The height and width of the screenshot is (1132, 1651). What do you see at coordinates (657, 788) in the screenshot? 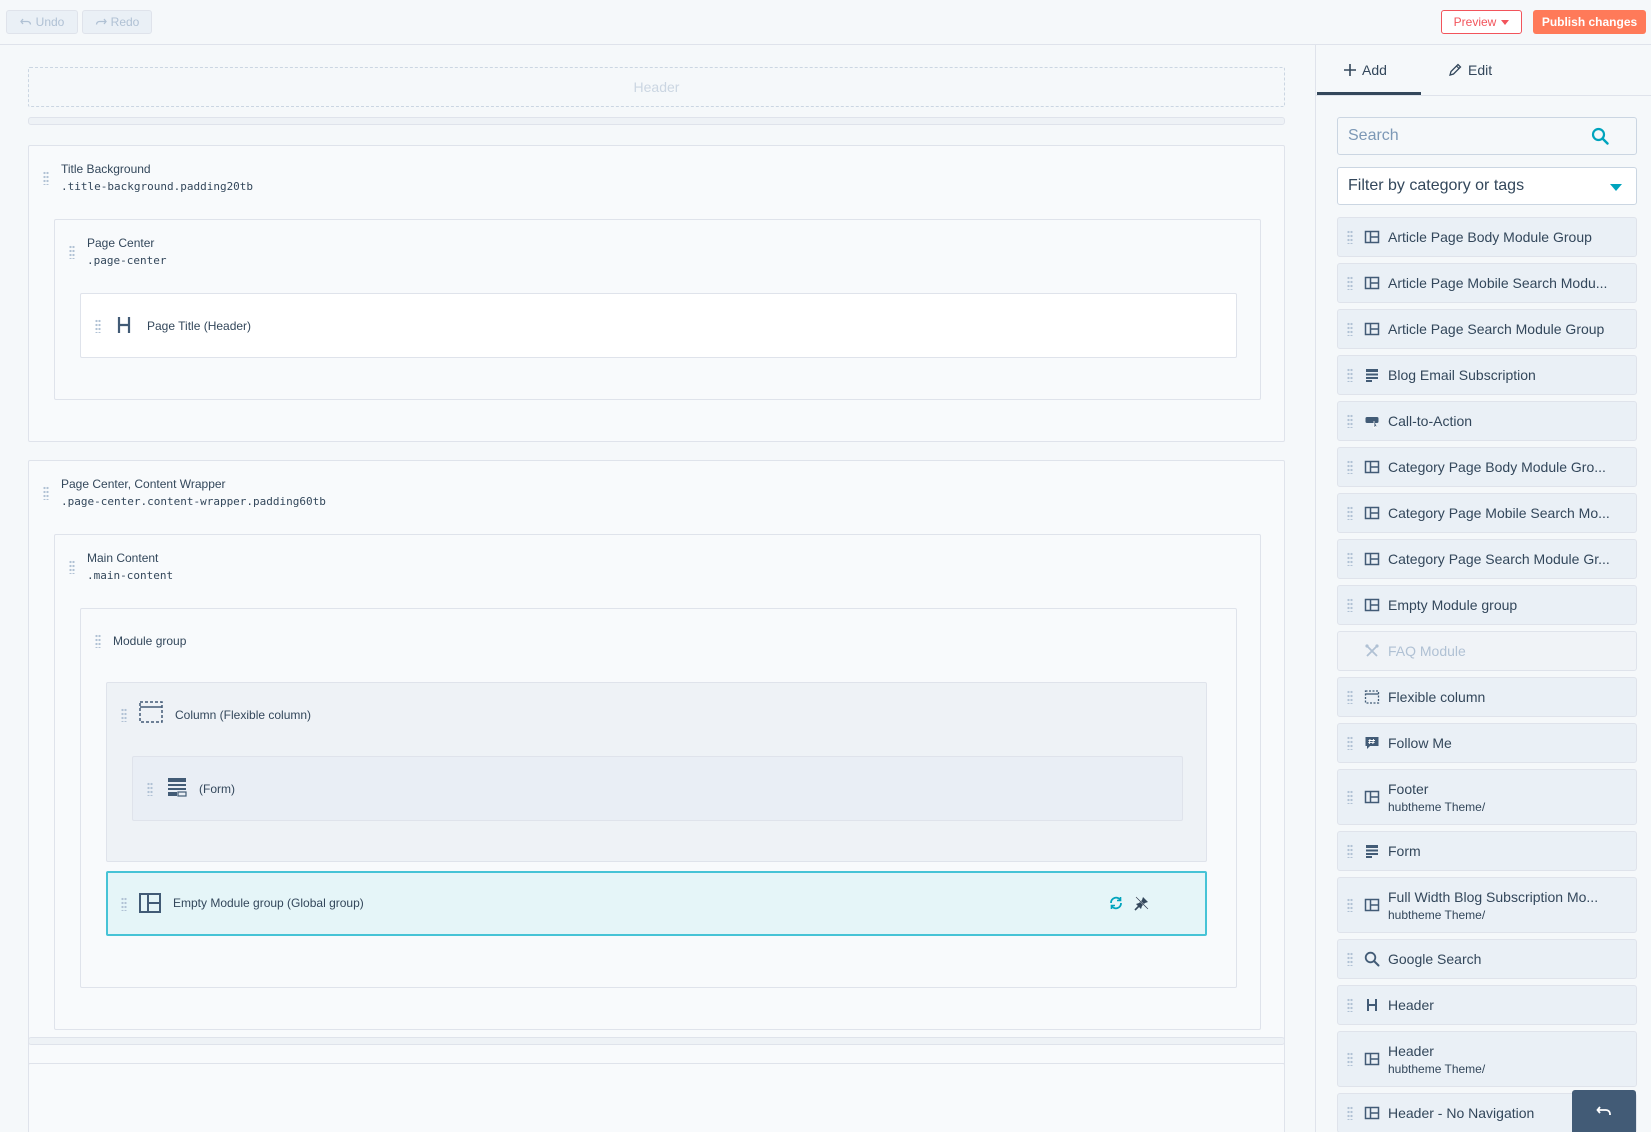
I see `module-form: (Form)` at bounding box center [657, 788].